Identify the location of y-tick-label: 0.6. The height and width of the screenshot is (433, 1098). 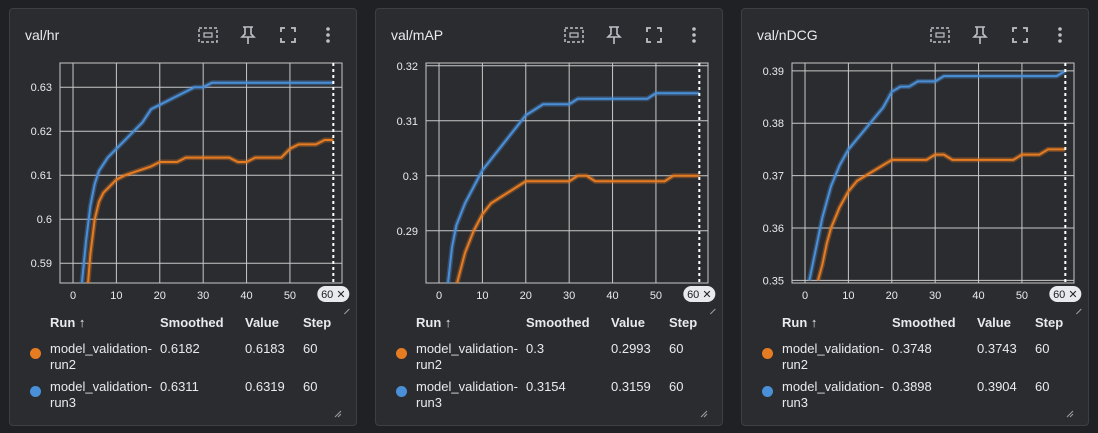
(44, 220).